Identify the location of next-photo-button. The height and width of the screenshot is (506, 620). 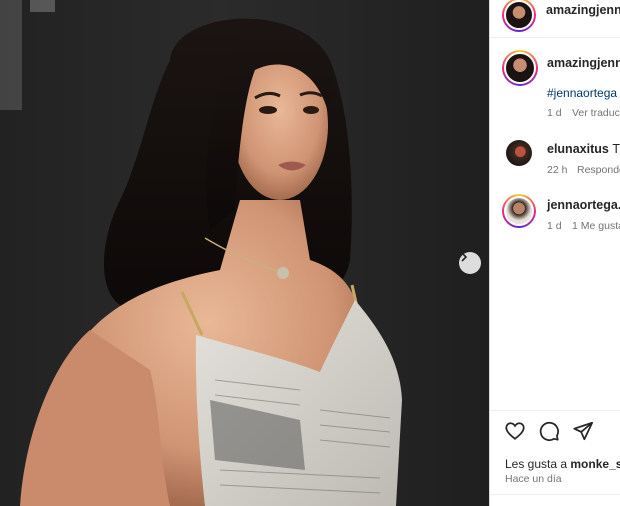
(470, 263).